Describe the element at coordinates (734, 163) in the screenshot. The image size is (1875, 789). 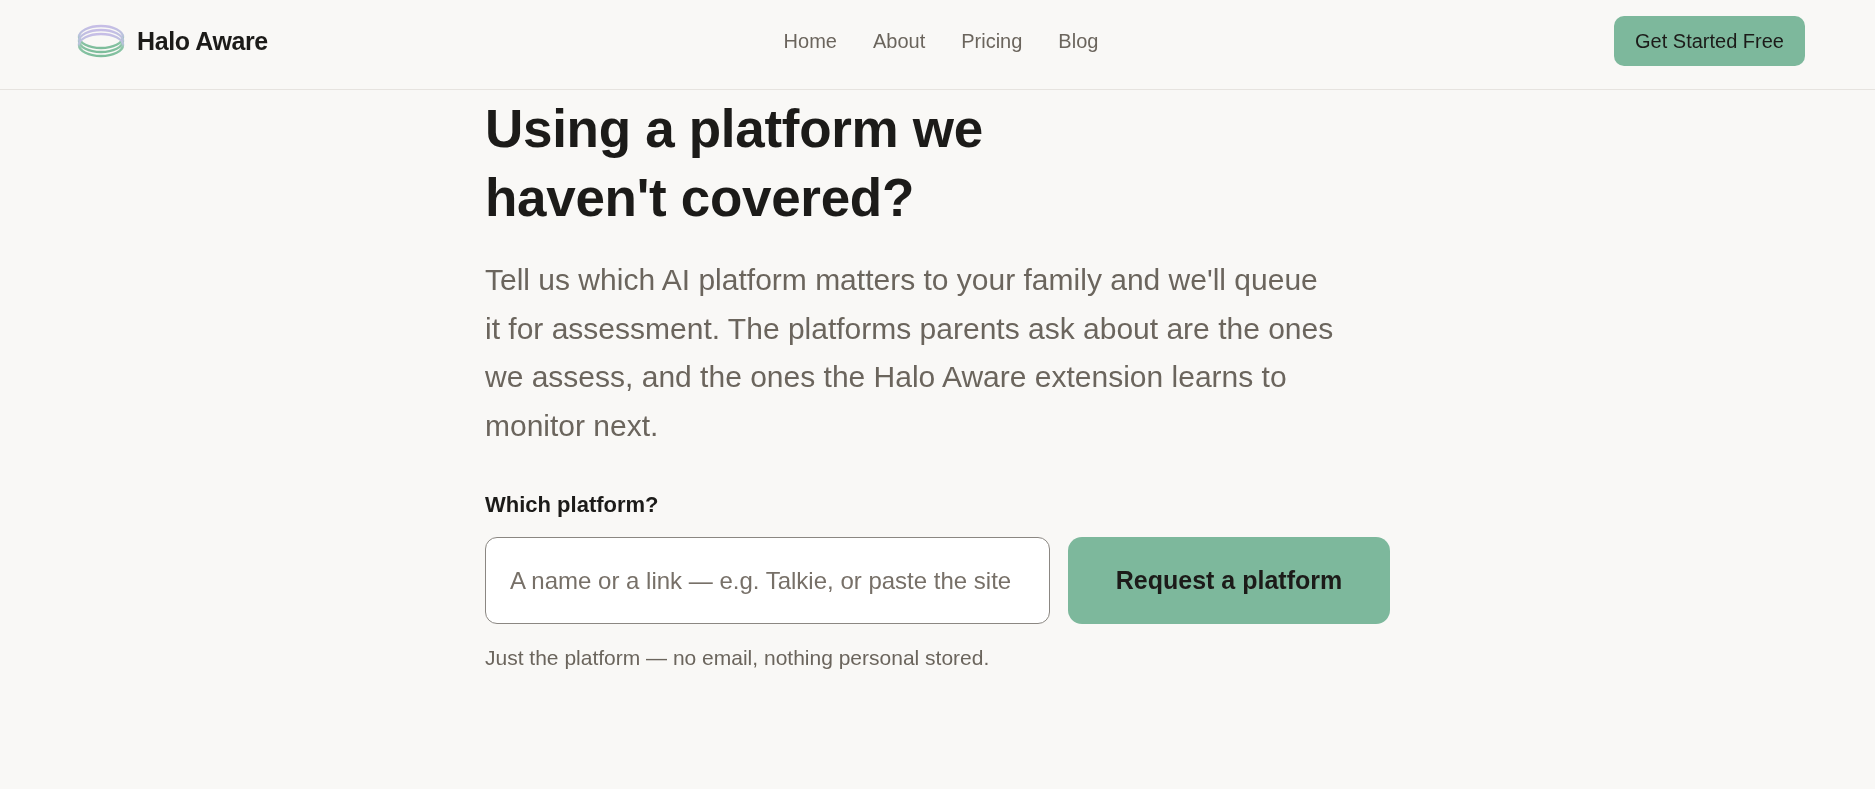
I see `page-heading: Using a platform we haven't covered?` at that location.